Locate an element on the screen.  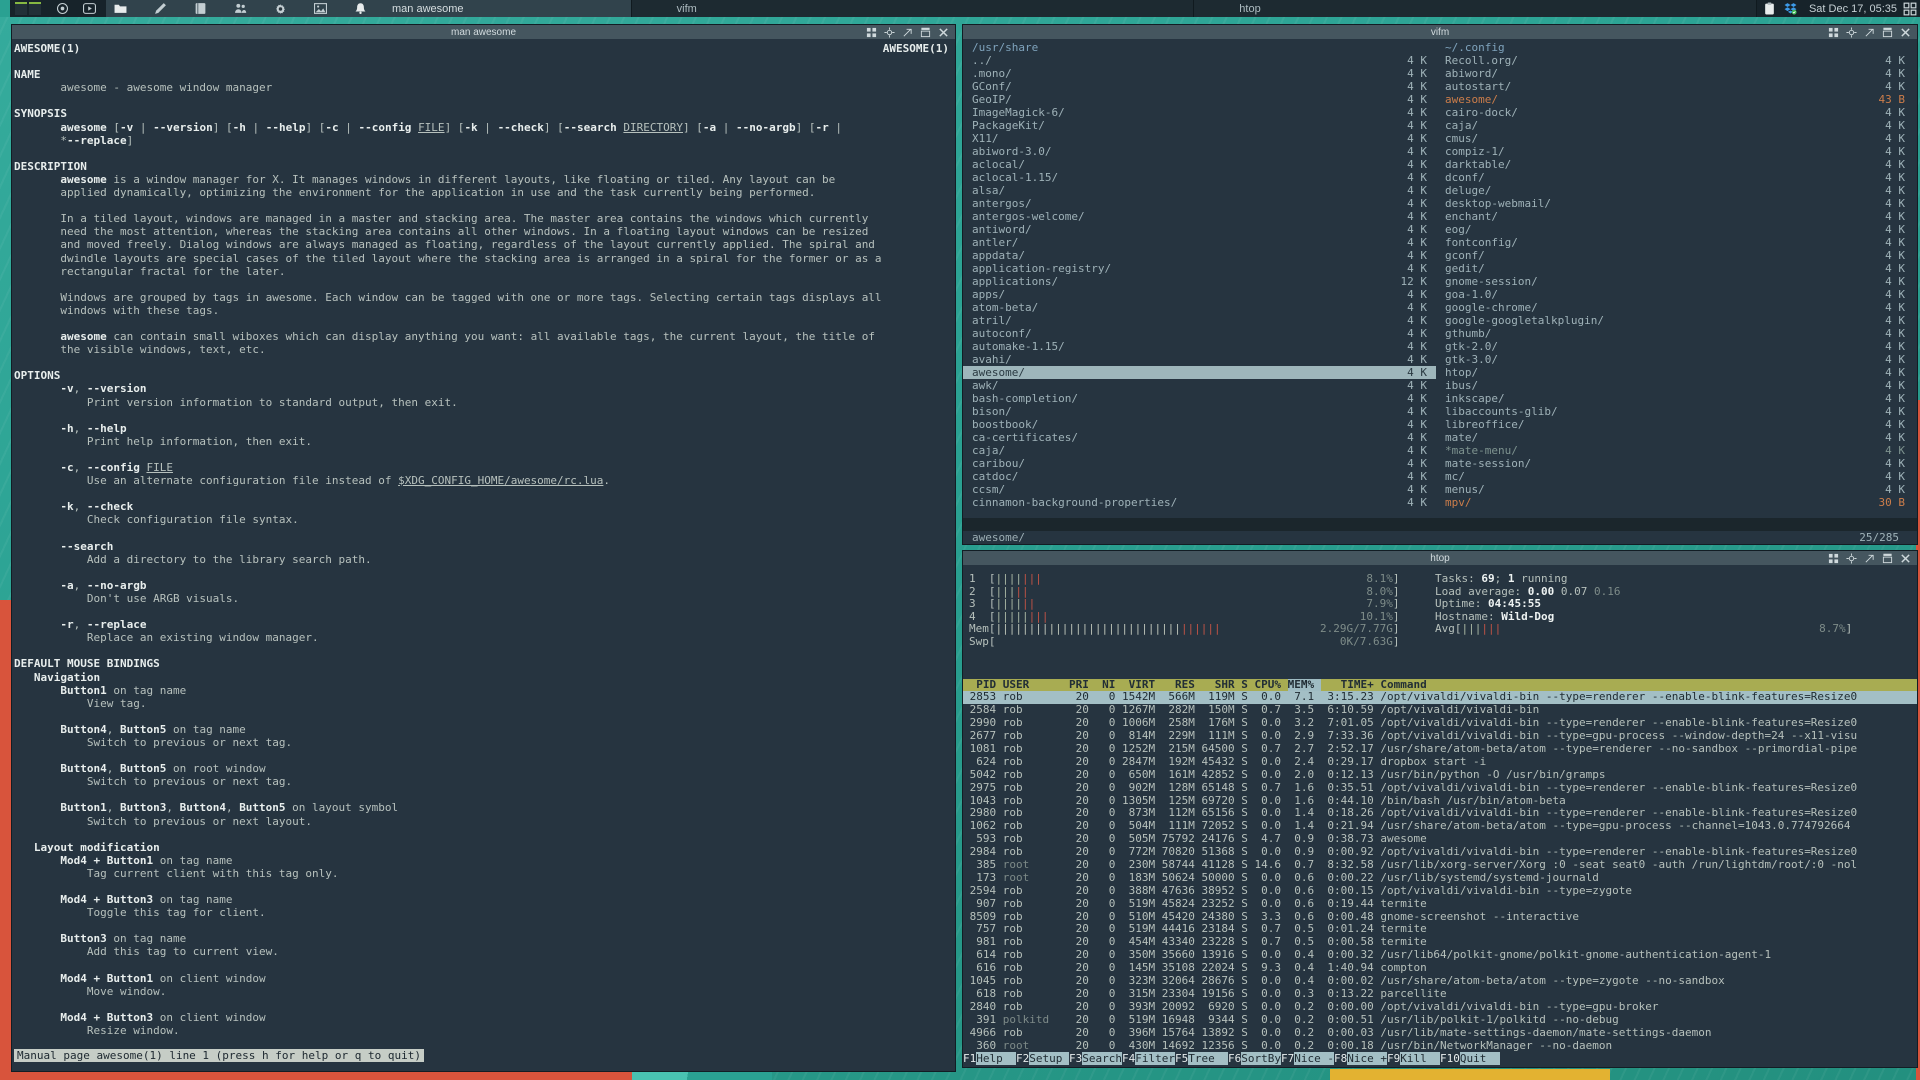
file-row: eog/4 K is located at coordinates (1676, 229).